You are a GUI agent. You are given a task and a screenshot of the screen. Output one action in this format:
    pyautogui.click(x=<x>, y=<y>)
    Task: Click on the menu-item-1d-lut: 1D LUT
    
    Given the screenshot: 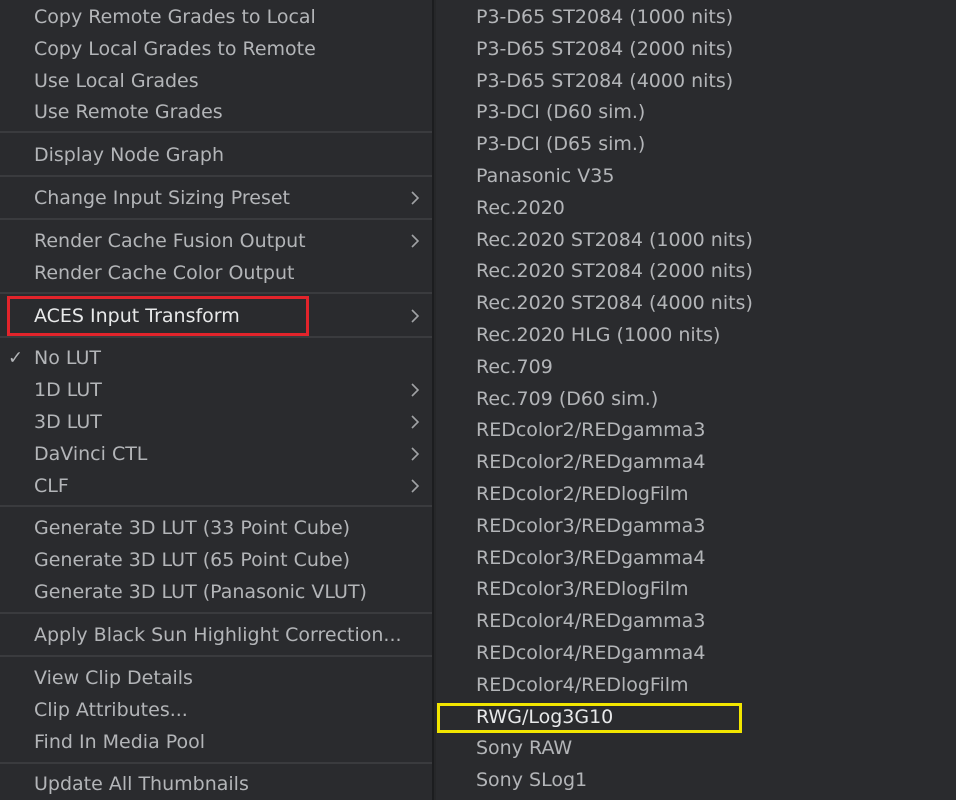 What is the action you would take?
    pyautogui.click(x=216, y=390)
    